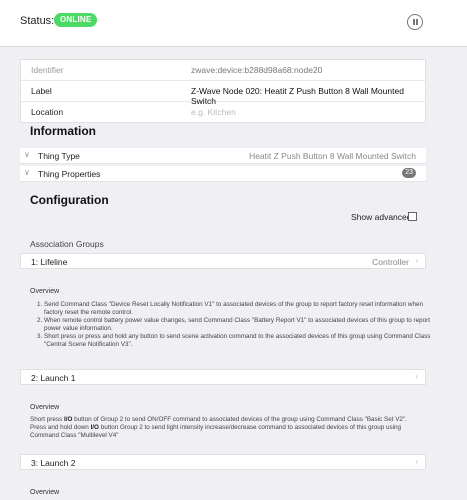 This screenshot has width=467, height=500. Describe the element at coordinates (69, 174) in the screenshot. I see `thing-properties-label: Thing Properties` at that location.